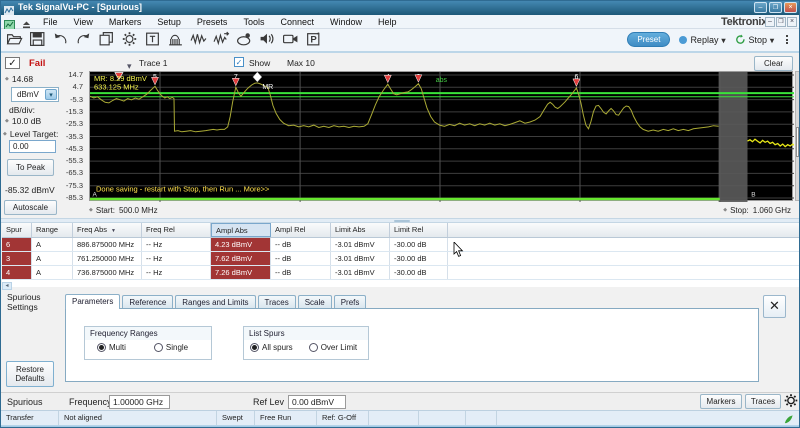  Describe the element at coordinates (360, 230) in the screenshot. I see `column-header-limit_abs: Limit Abs` at that location.